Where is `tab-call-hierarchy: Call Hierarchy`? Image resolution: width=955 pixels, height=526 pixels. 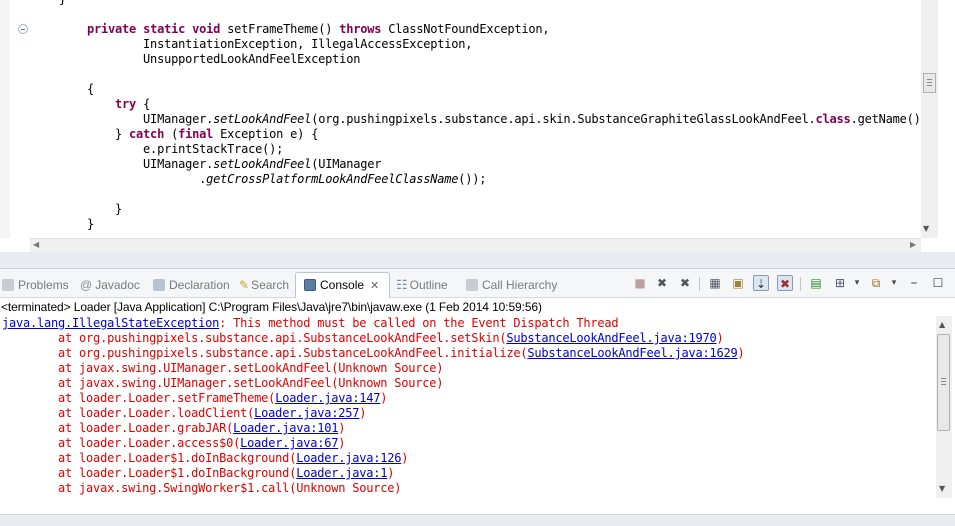 tab-call-hierarchy: Call Hierarchy is located at coordinates (511, 285).